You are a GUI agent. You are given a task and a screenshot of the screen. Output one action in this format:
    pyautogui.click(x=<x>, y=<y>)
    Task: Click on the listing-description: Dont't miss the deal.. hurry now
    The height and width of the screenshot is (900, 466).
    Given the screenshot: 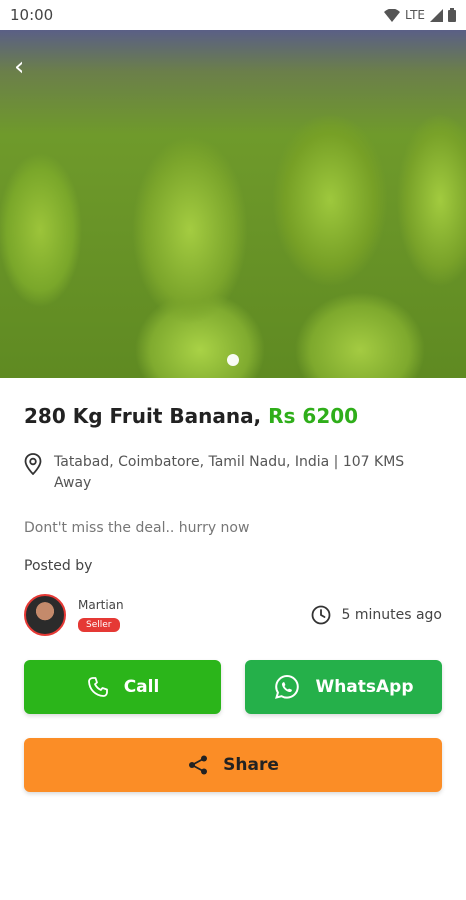 What is the action you would take?
    pyautogui.click(x=137, y=528)
    